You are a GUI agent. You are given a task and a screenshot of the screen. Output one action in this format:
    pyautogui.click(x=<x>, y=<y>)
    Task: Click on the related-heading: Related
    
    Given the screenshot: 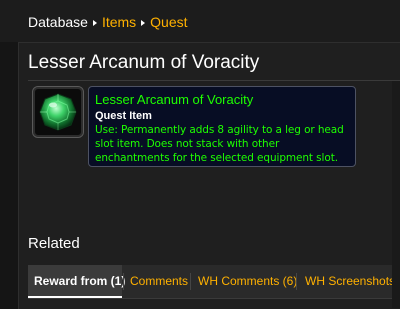 What is the action you would take?
    pyautogui.click(x=54, y=243)
    